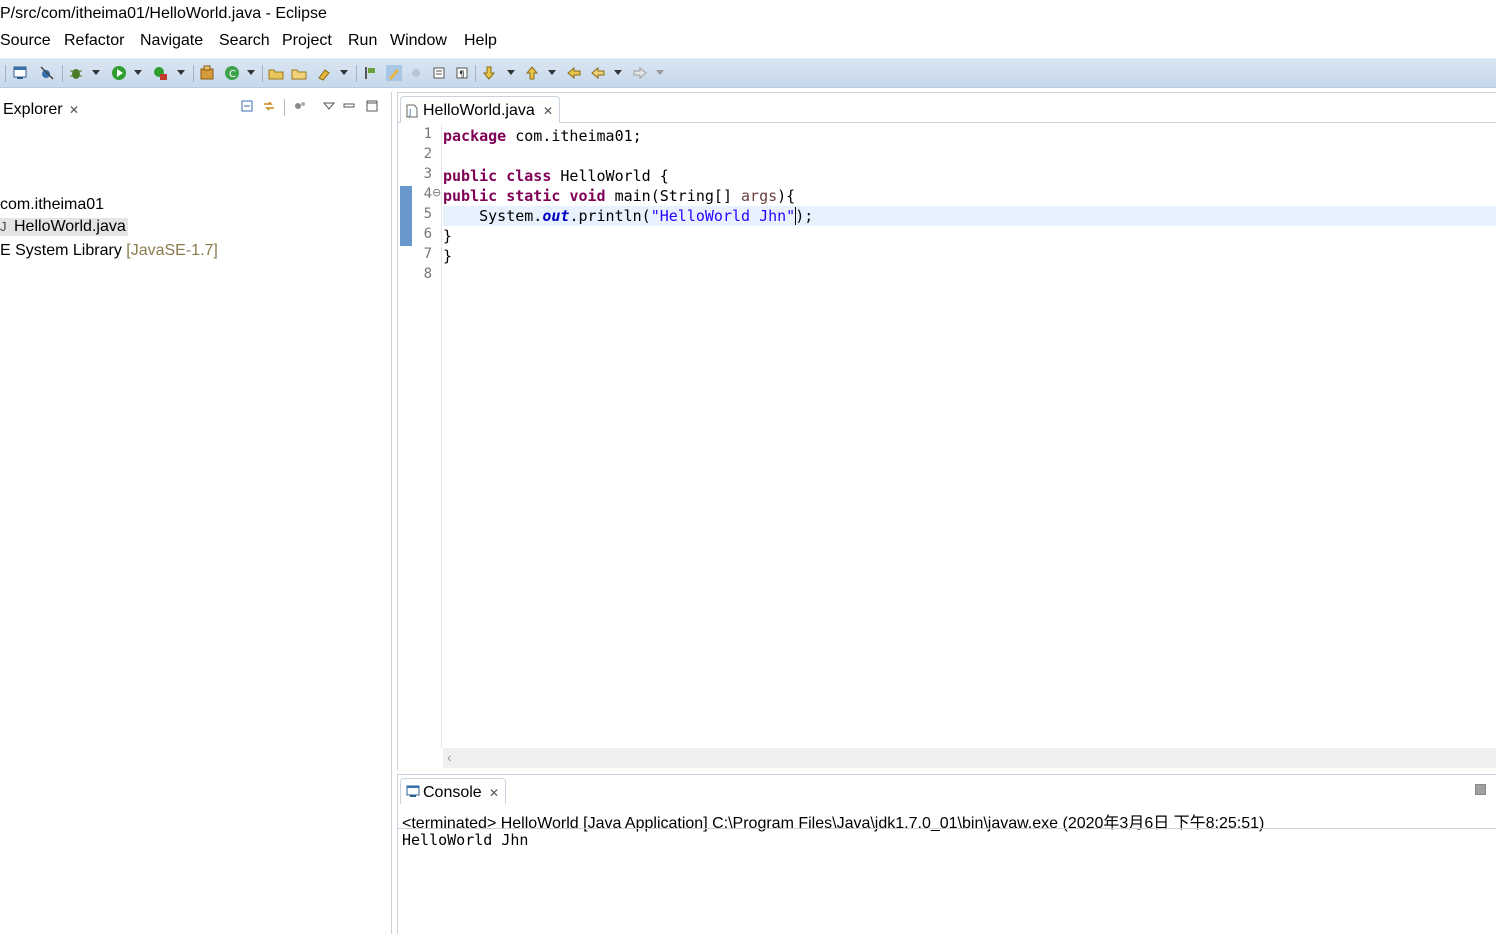 The width and height of the screenshot is (1496, 934). What do you see at coordinates (25, 41) in the screenshot?
I see `menu-source: Source` at bounding box center [25, 41].